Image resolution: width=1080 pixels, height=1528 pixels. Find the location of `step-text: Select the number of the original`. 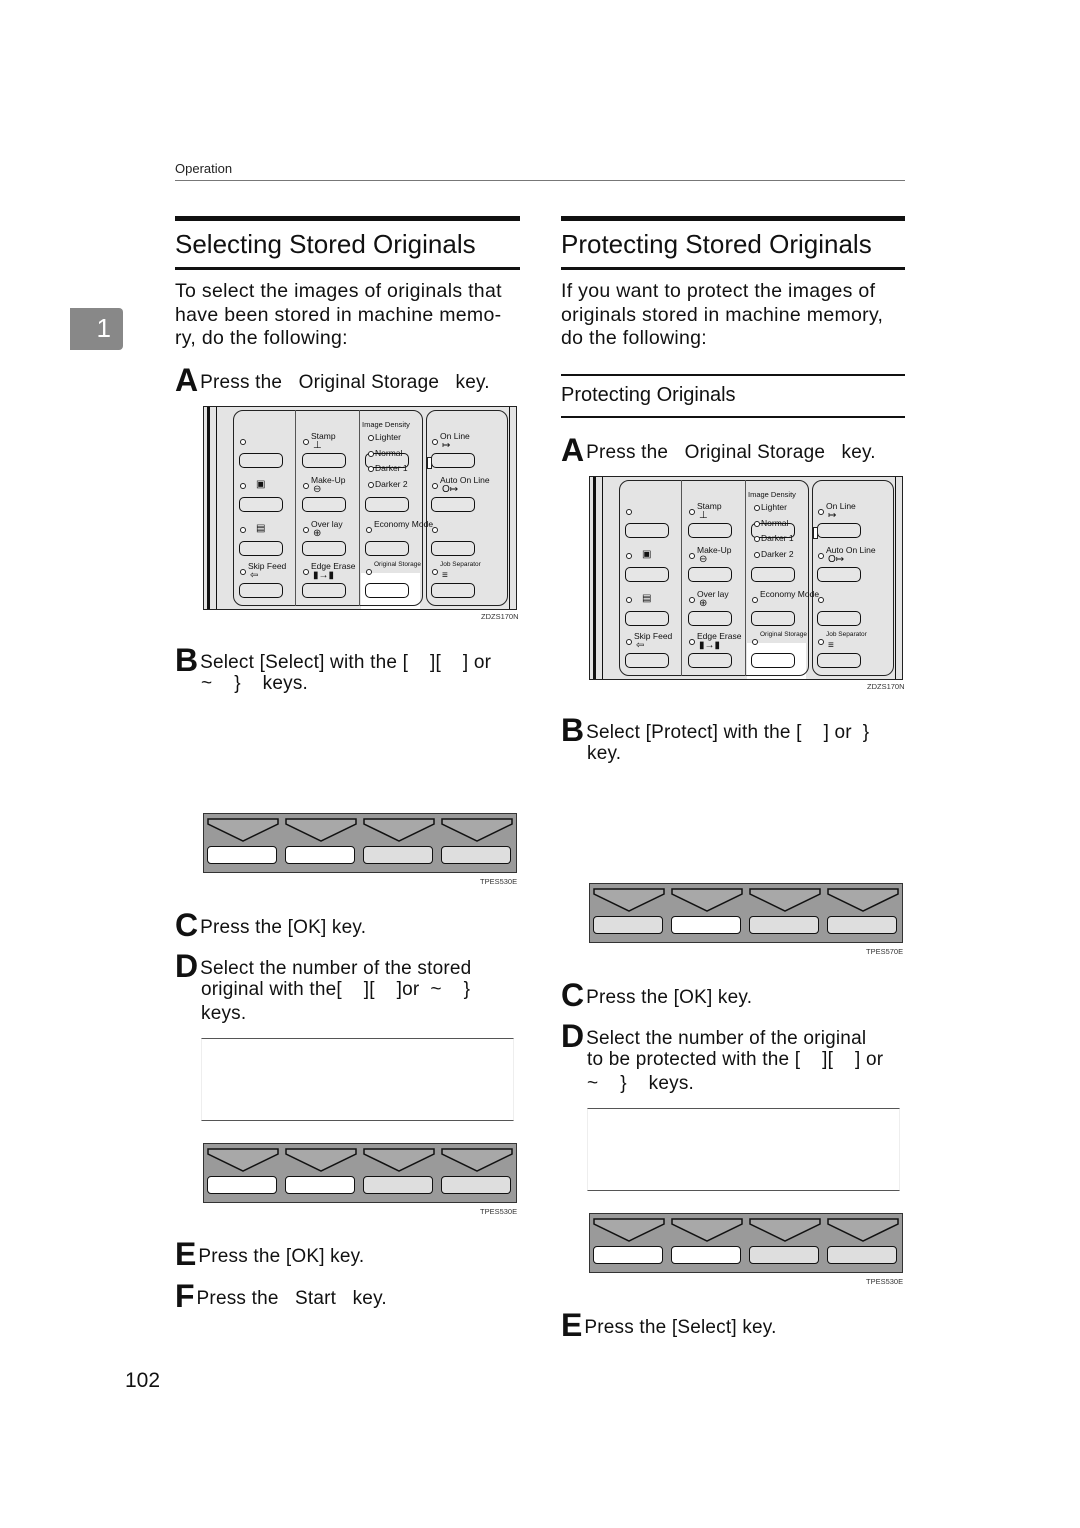

step-text: Select the number of the original is located at coordinates (726, 1038).